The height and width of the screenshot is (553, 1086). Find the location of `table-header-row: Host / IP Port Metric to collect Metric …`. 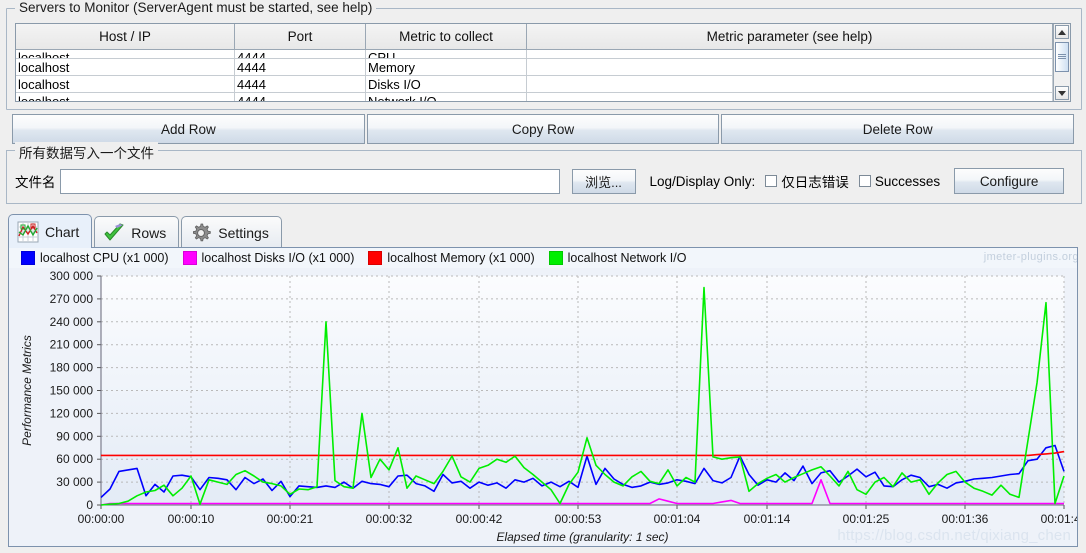

table-header-row: Host / IP Port Metric to collect Metric … is located at coordinates (534, 37).